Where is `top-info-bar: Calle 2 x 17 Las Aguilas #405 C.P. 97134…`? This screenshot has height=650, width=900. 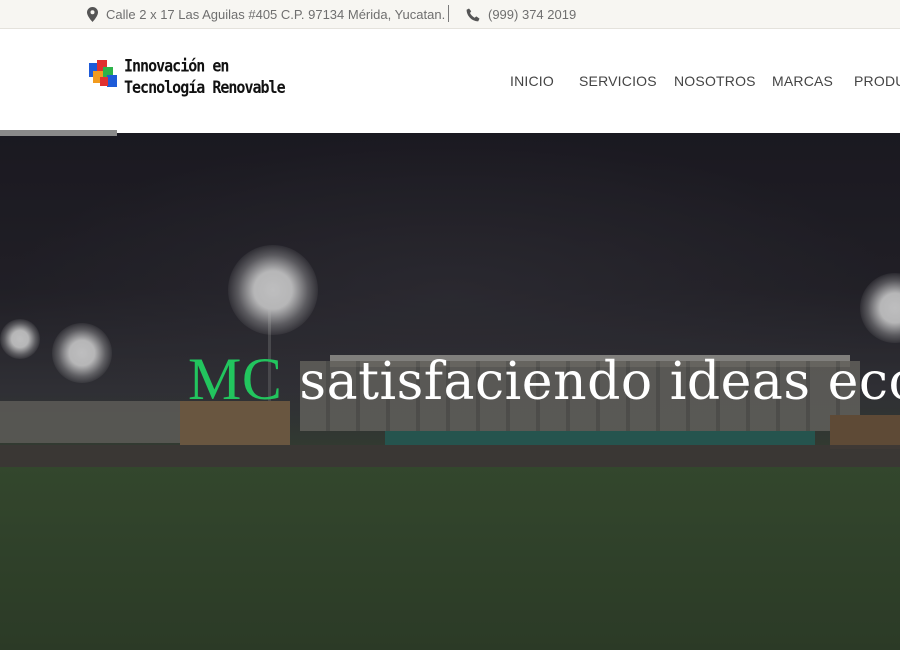
top-info-bar: Calle 2 x 17 Las Aguilas #405 C.P. 97134… is located at coordinates (450, 14).